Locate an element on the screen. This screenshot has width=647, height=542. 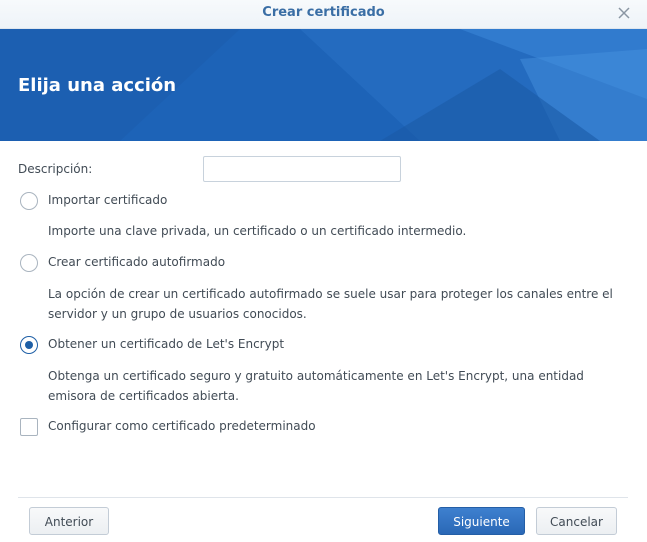
close-icon is located at coordinates (624, 13).